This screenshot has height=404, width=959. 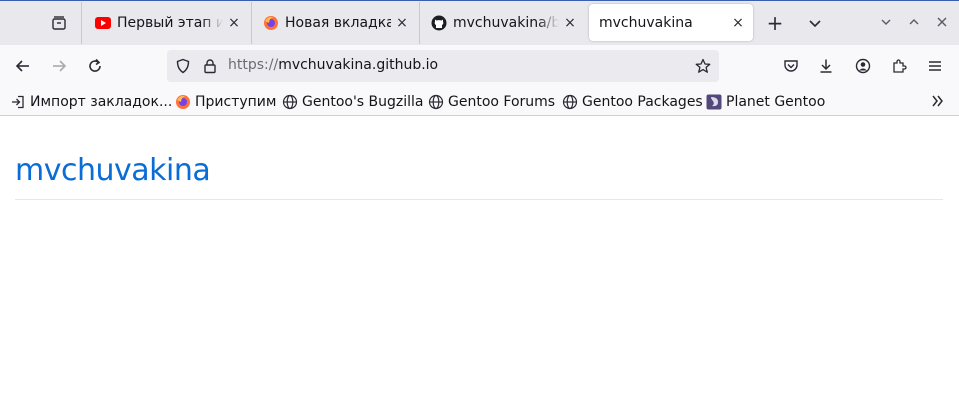 I want to click on forward-button, so click(x=59, y=66).